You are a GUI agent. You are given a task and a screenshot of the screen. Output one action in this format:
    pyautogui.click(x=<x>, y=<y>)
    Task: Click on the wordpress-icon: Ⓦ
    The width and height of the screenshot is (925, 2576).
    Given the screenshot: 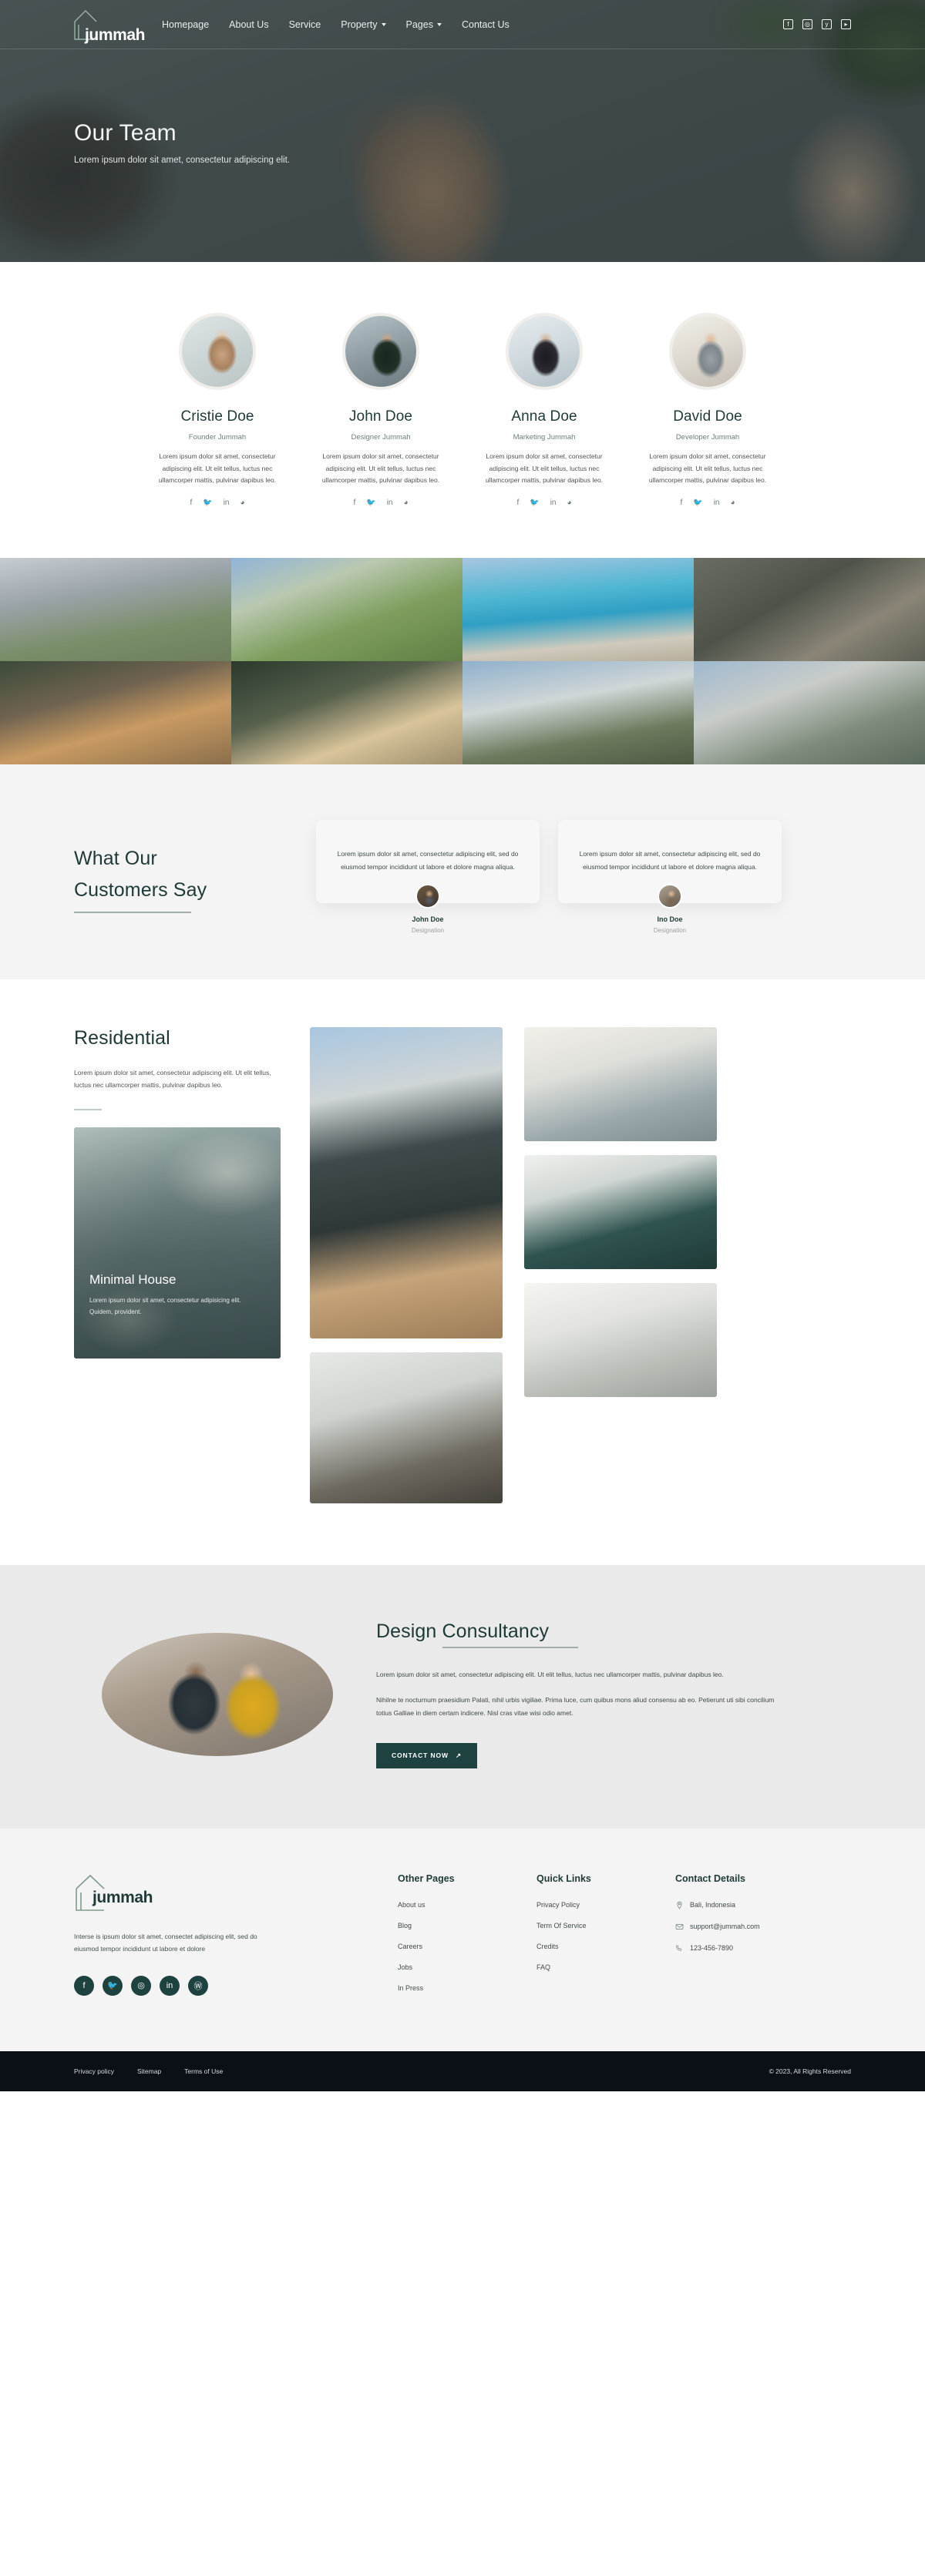 What is the action you would take?
    pyautogui.click(x=198, y=1985)
    